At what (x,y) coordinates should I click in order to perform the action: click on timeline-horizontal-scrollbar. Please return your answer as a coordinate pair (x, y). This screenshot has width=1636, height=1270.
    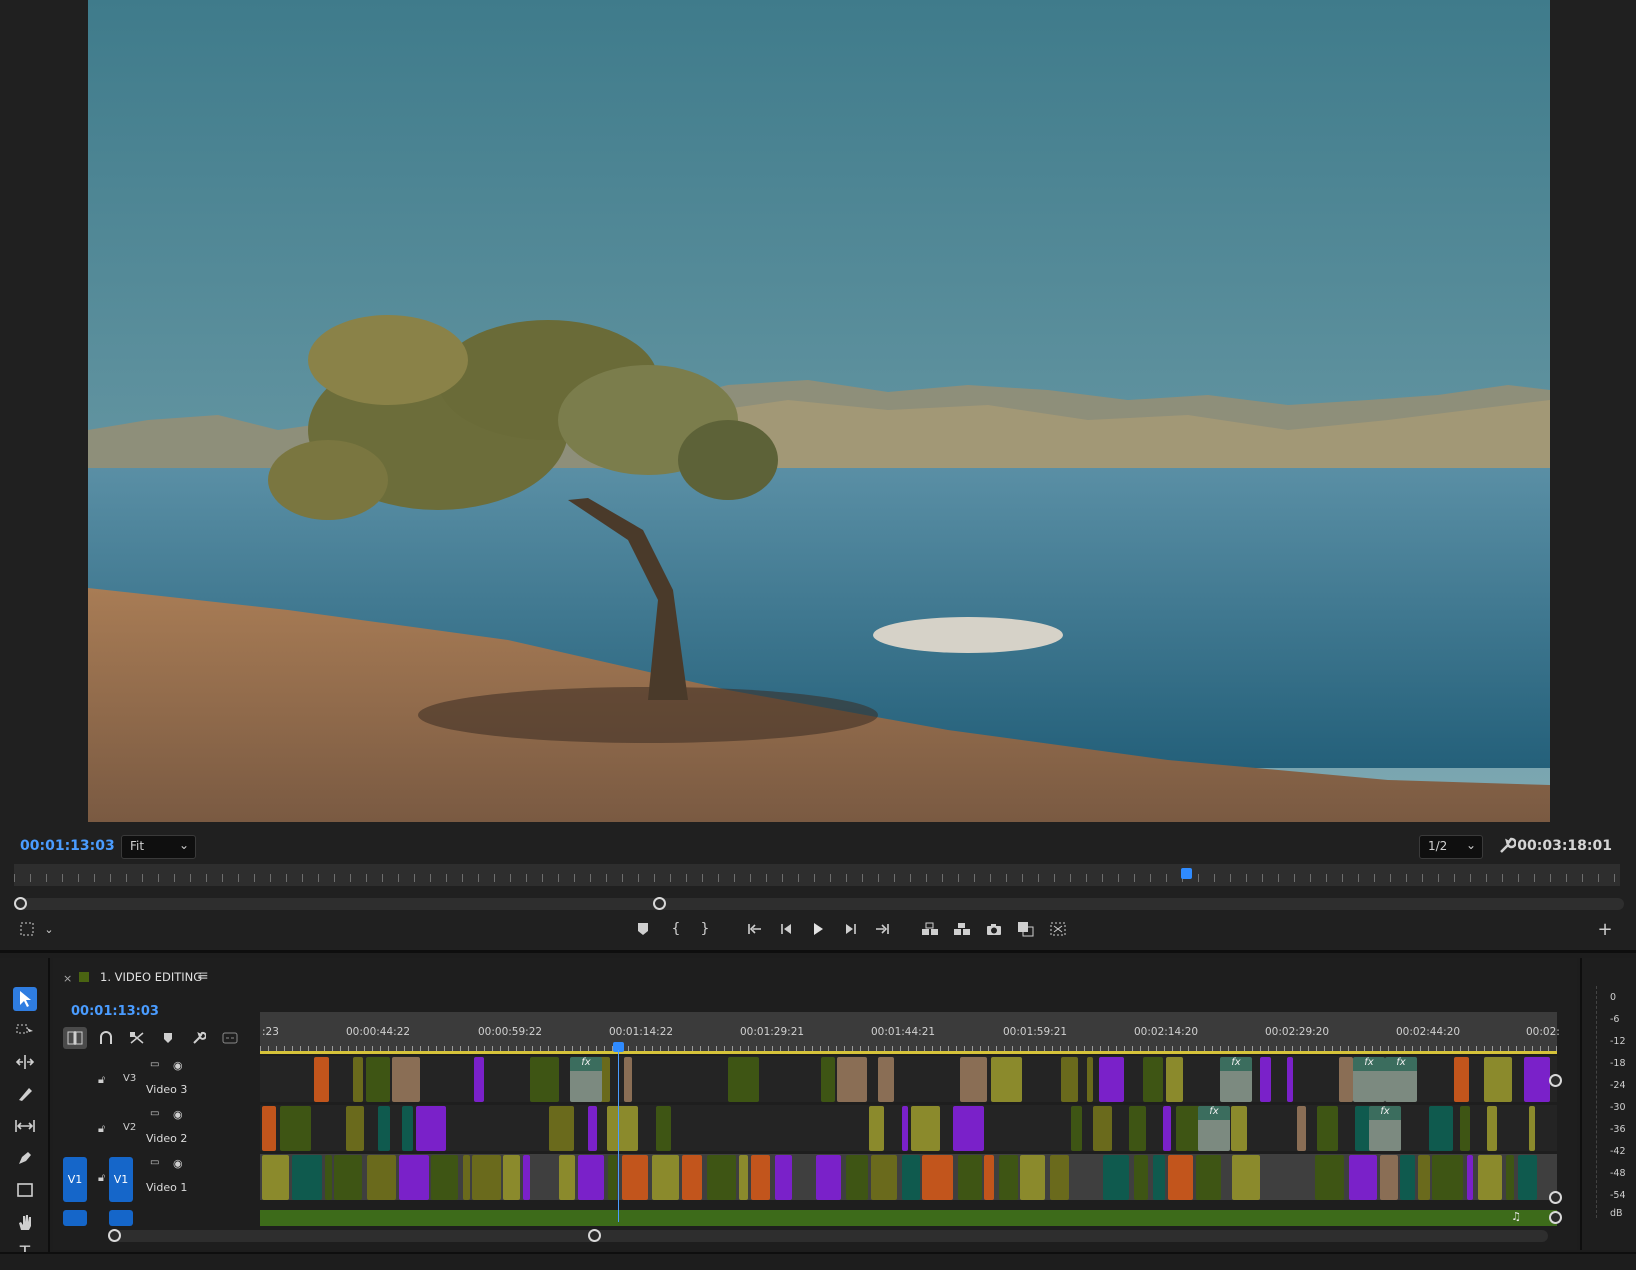
    Looking at the image, I should click on (828, 1235).